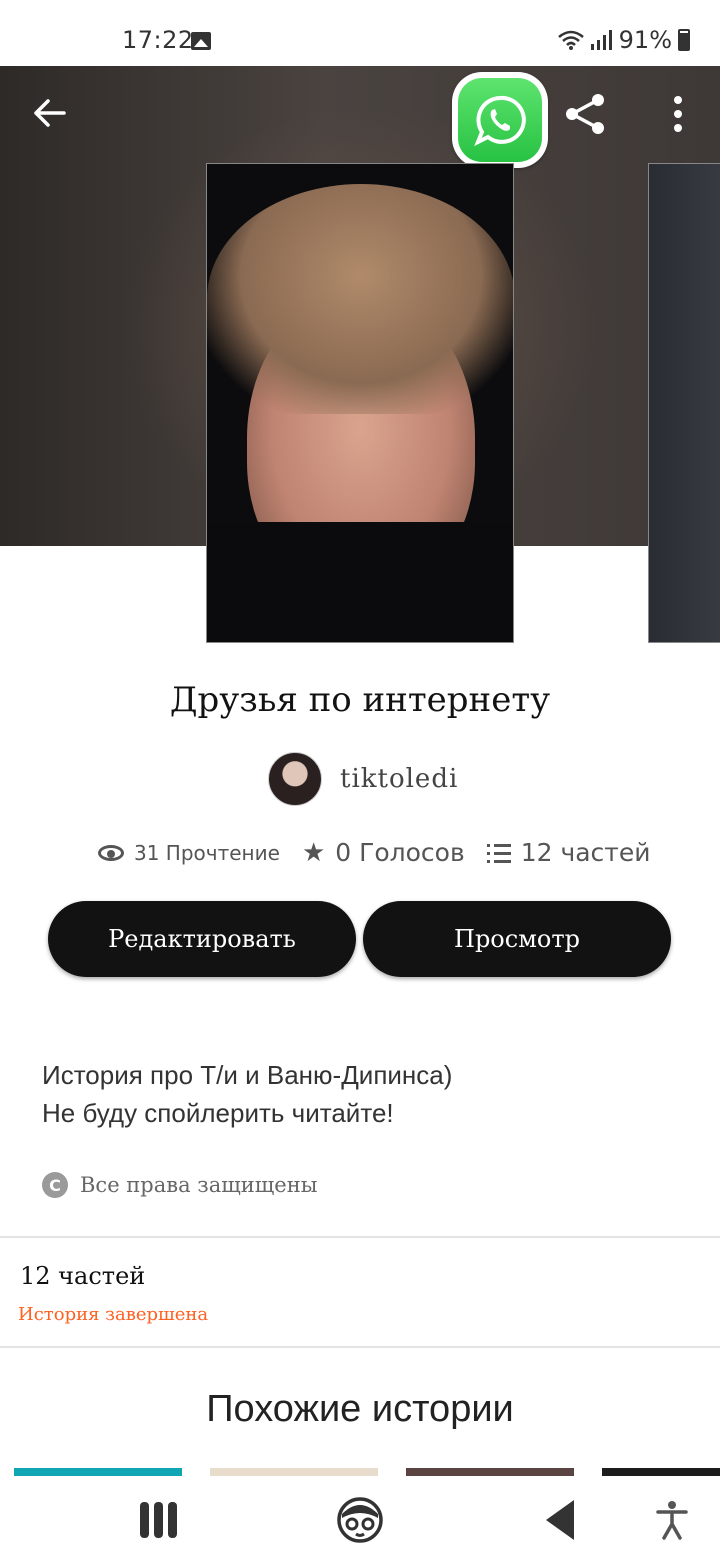  I want to click on status-right: 91%, so click(623, 40).